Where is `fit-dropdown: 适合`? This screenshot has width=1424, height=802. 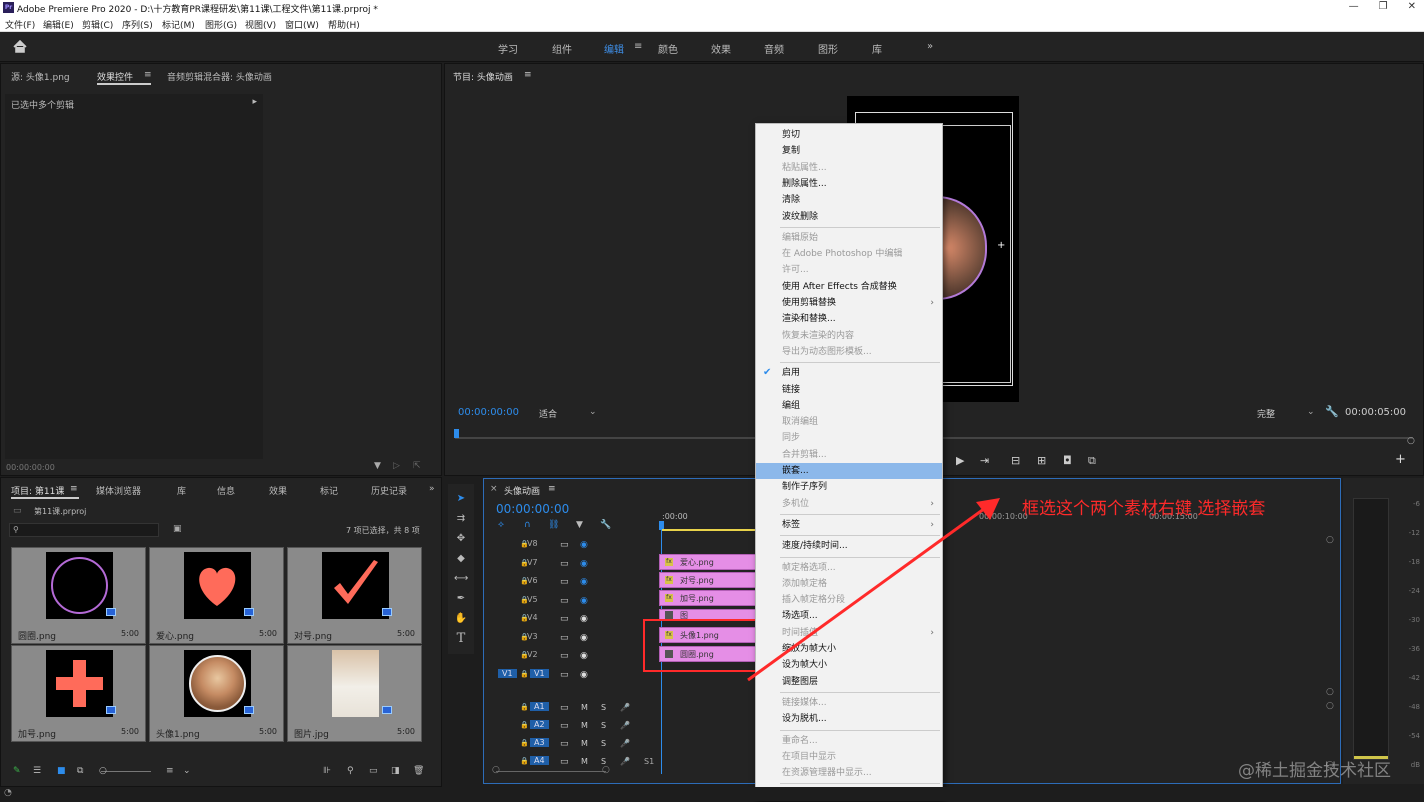 fit-dropdown: 适合 is located at coordinates (548, 413).